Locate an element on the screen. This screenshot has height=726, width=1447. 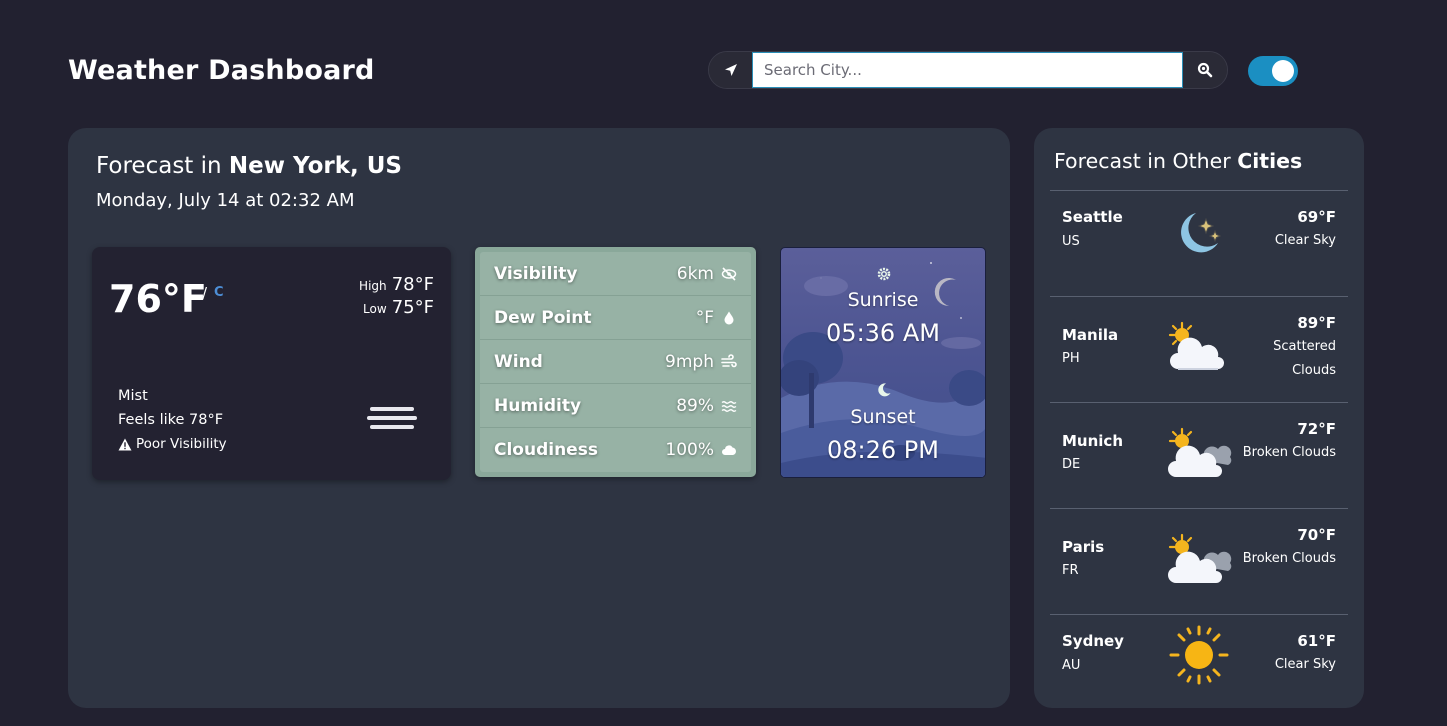
city-row: Sydney AU 61°F Clear Sky is located at coordinates (1199, 667).